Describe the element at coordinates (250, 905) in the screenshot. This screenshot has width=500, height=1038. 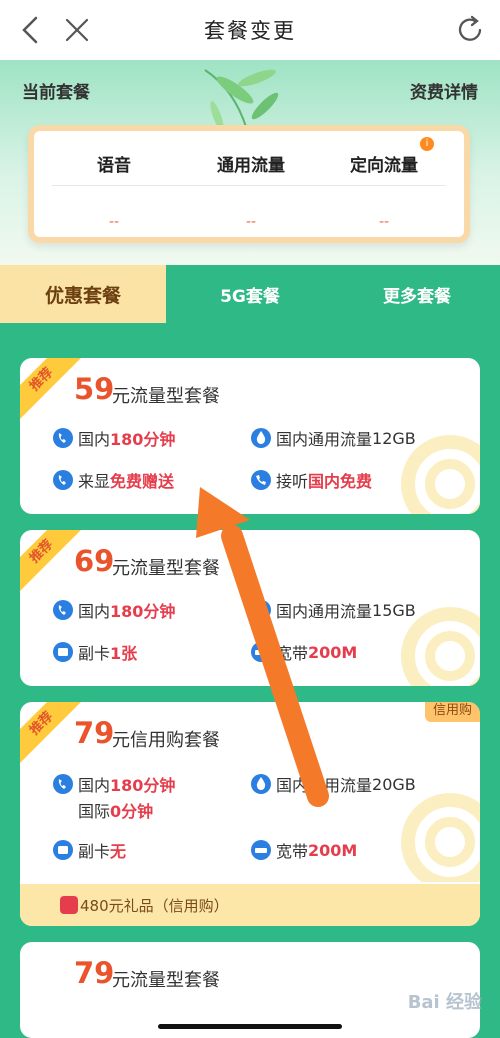
I see `gift-bar: 480元礼品（信用购）` at that location.